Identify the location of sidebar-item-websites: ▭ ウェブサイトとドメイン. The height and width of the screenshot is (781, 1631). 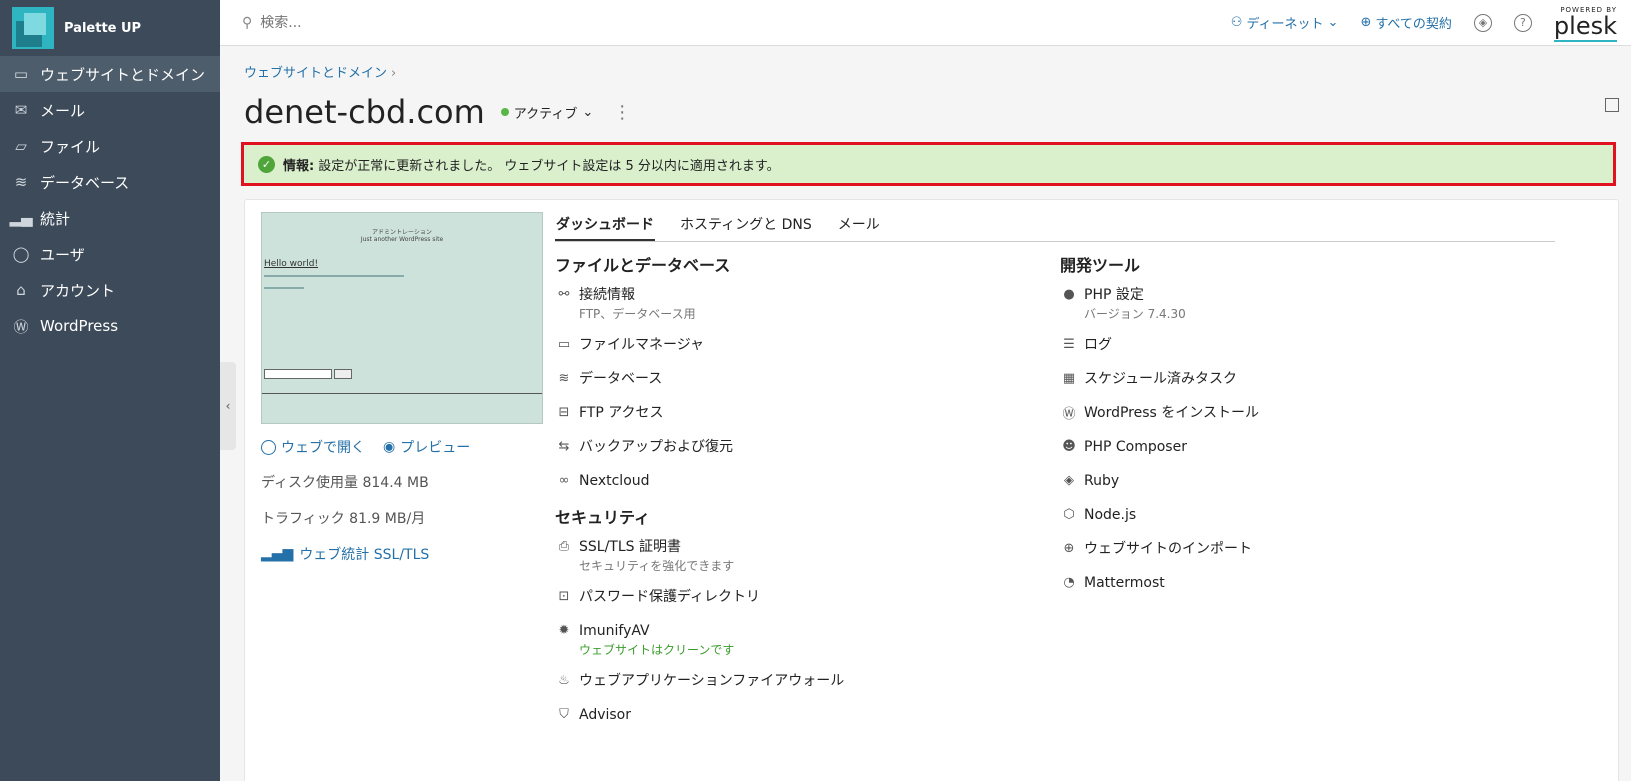
(110, 74).